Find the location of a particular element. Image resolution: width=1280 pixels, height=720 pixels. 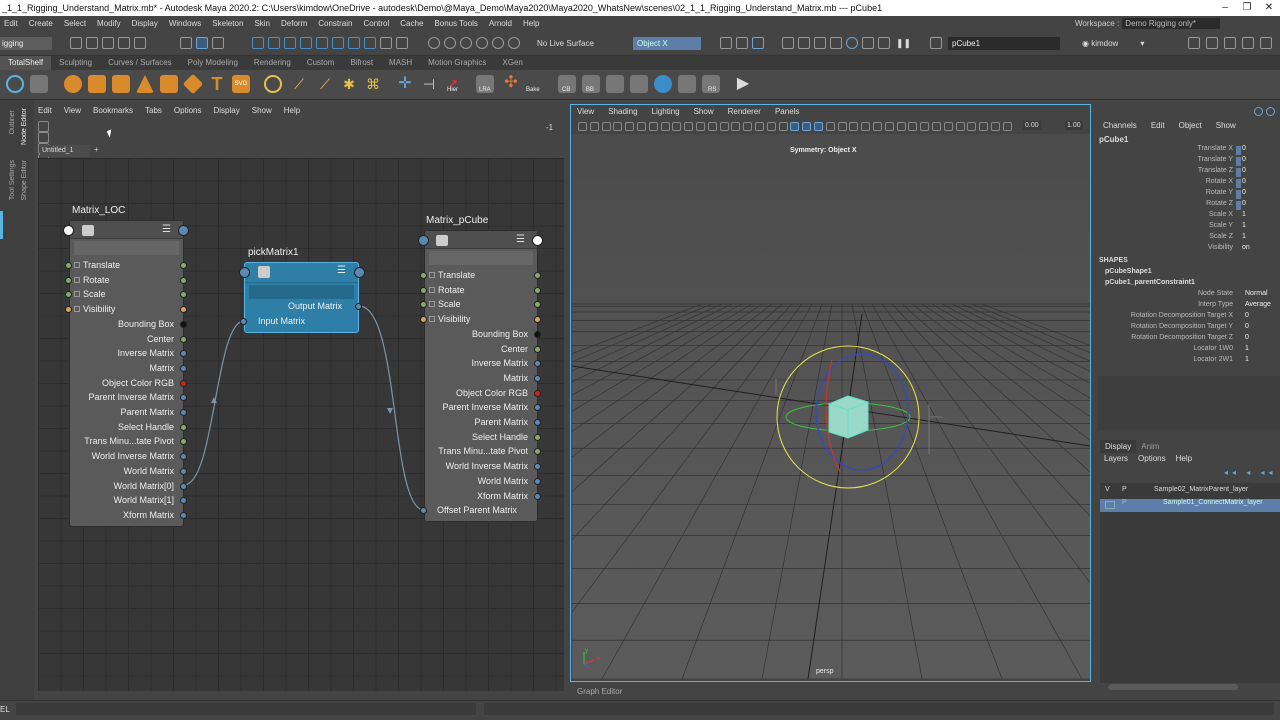

vp-menu-lighting: Lighting is located at coordinates (666, 111).